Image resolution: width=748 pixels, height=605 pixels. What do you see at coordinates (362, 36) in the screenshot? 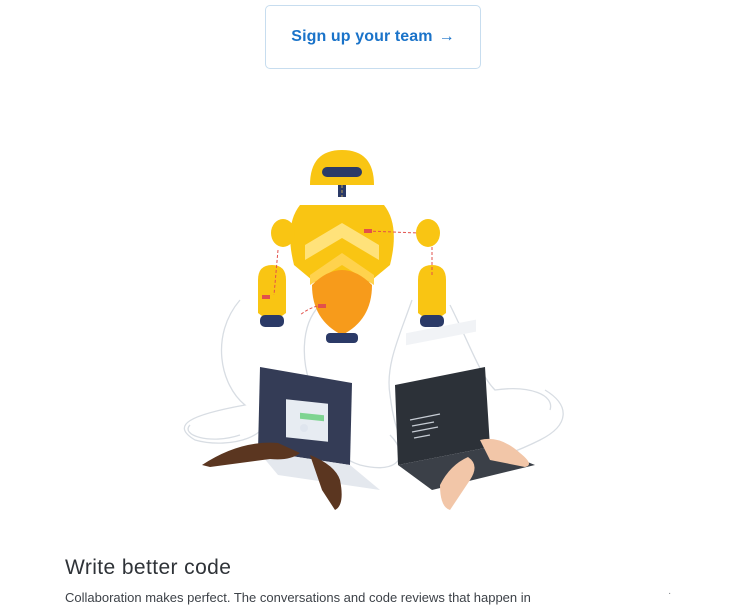
I see `sign-up-label: Sign up your team` at bounding box center [362, 36].